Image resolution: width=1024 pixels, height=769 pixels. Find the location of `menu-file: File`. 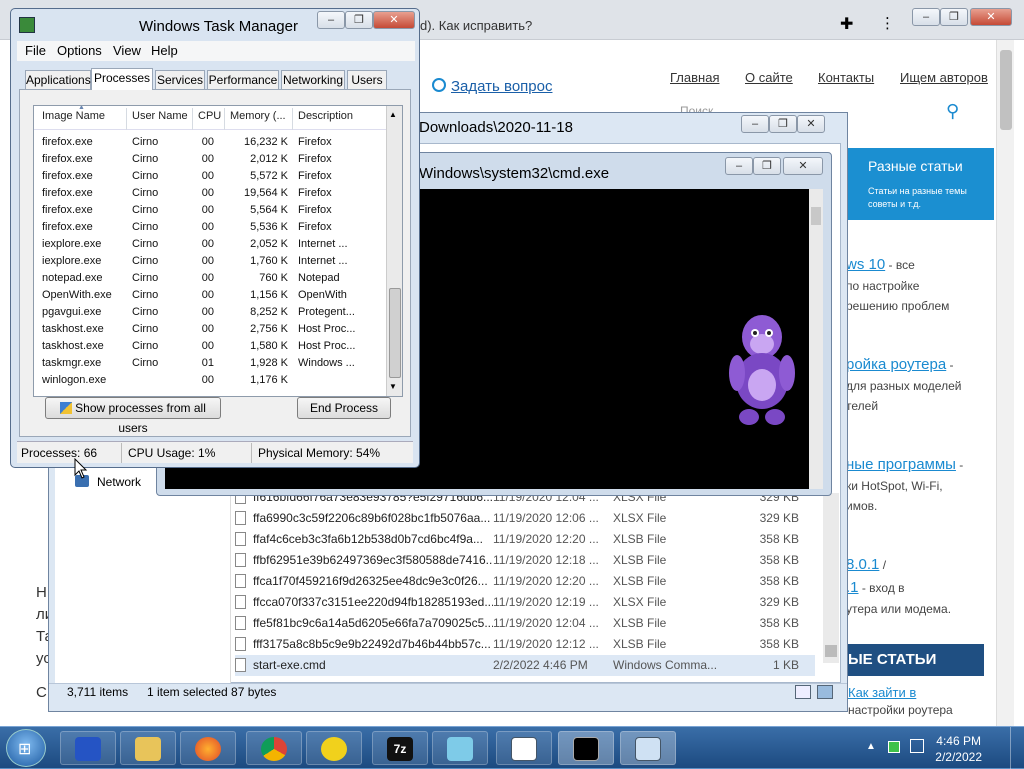

menu-file: File is located at coordinates (35, 50).